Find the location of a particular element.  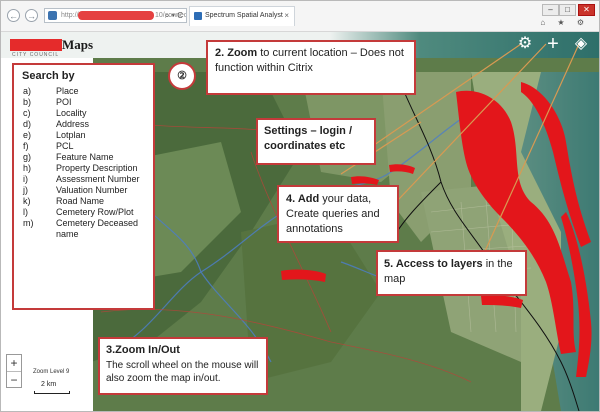

zoom-in-button: + is located at coordinates (14, 363).